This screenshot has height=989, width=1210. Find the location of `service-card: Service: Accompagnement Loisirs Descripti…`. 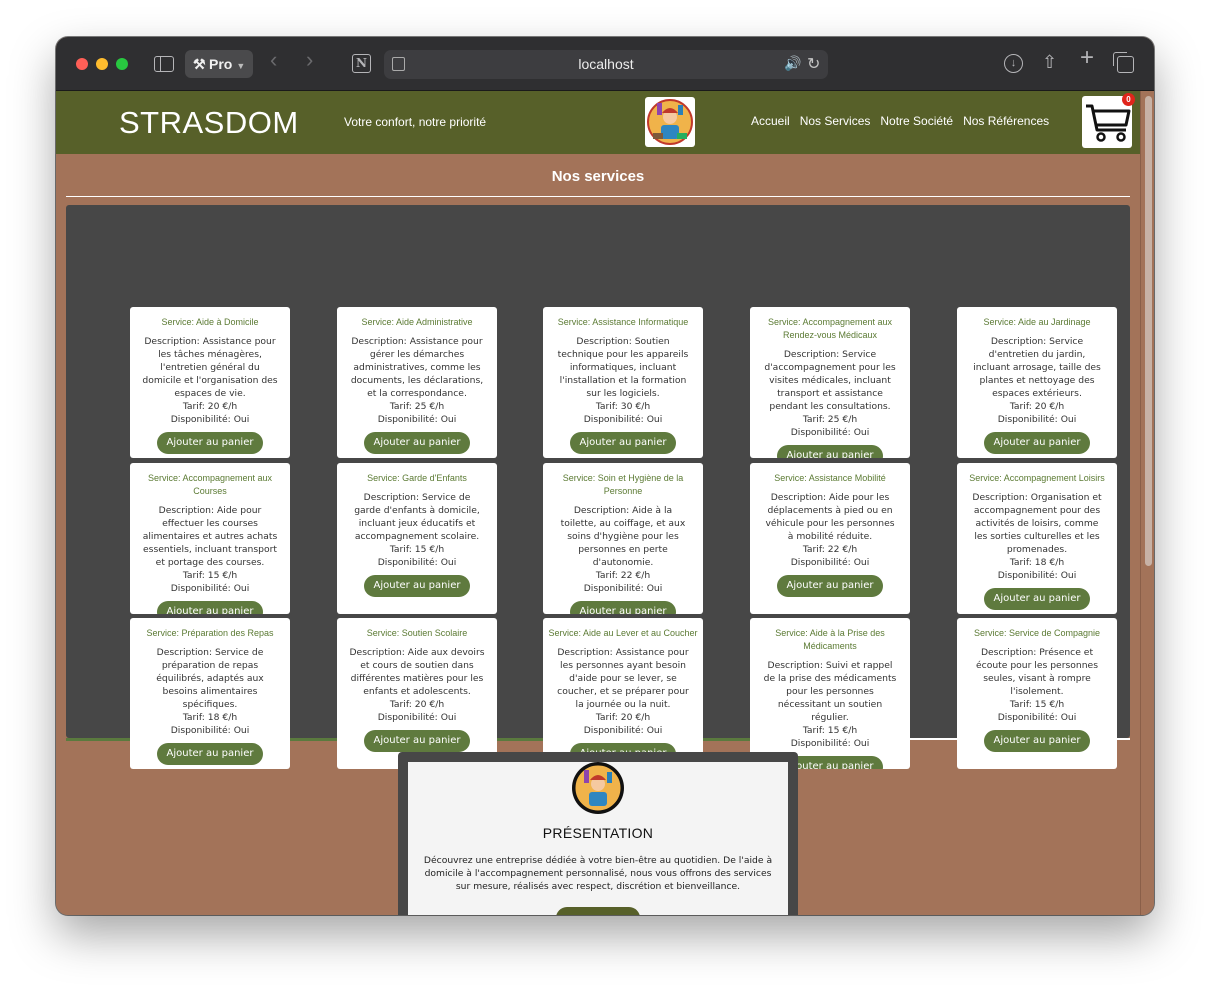

service-card: Service: Accompagnement Loisirs Descripti… is located at coordinates (1037, 538).